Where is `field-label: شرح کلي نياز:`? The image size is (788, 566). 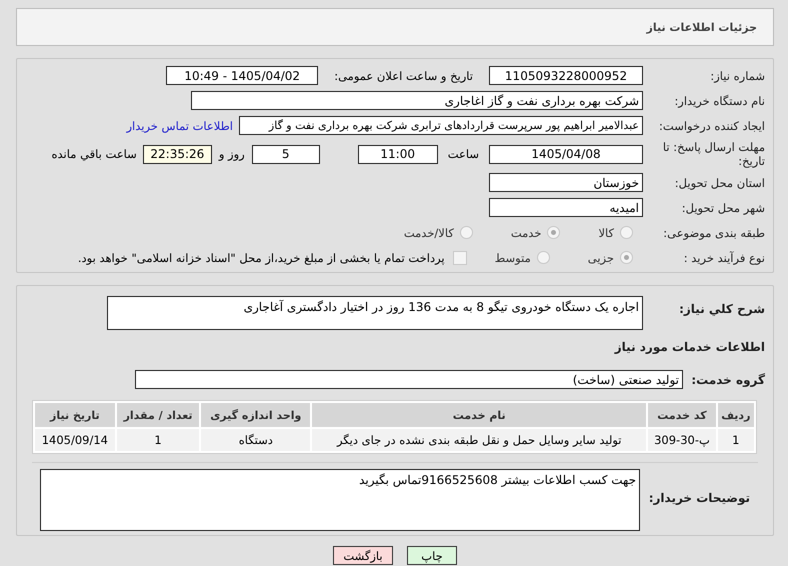 field-label: شرح کلي نياز: is located at coordinates (722, 308).